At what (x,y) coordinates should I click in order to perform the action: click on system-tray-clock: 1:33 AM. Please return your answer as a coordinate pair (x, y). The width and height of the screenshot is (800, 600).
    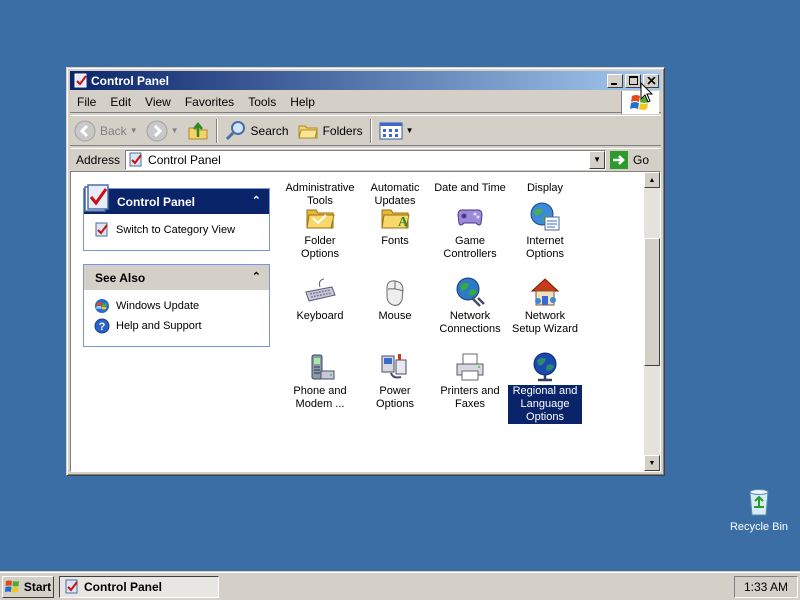
    Looking at the image, I should click on (766, 587).